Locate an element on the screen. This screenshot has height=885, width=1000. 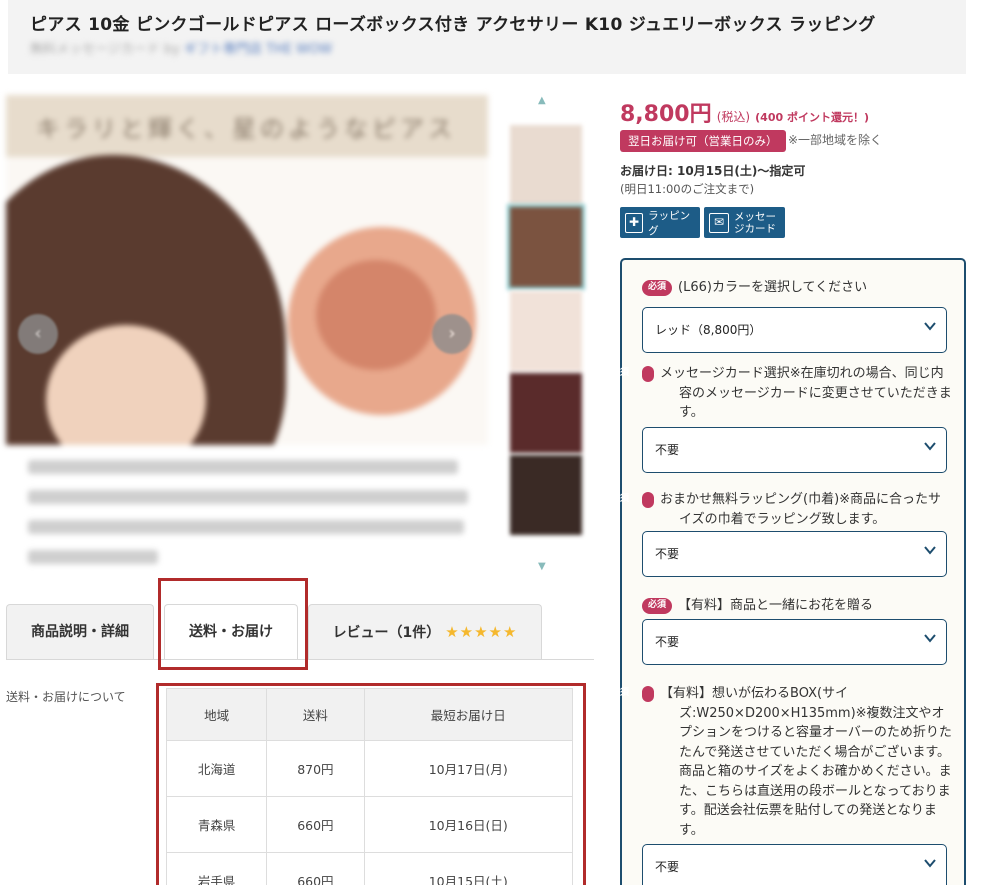
free-wrapping-select: 不要 is located at coordinates (794, 554).